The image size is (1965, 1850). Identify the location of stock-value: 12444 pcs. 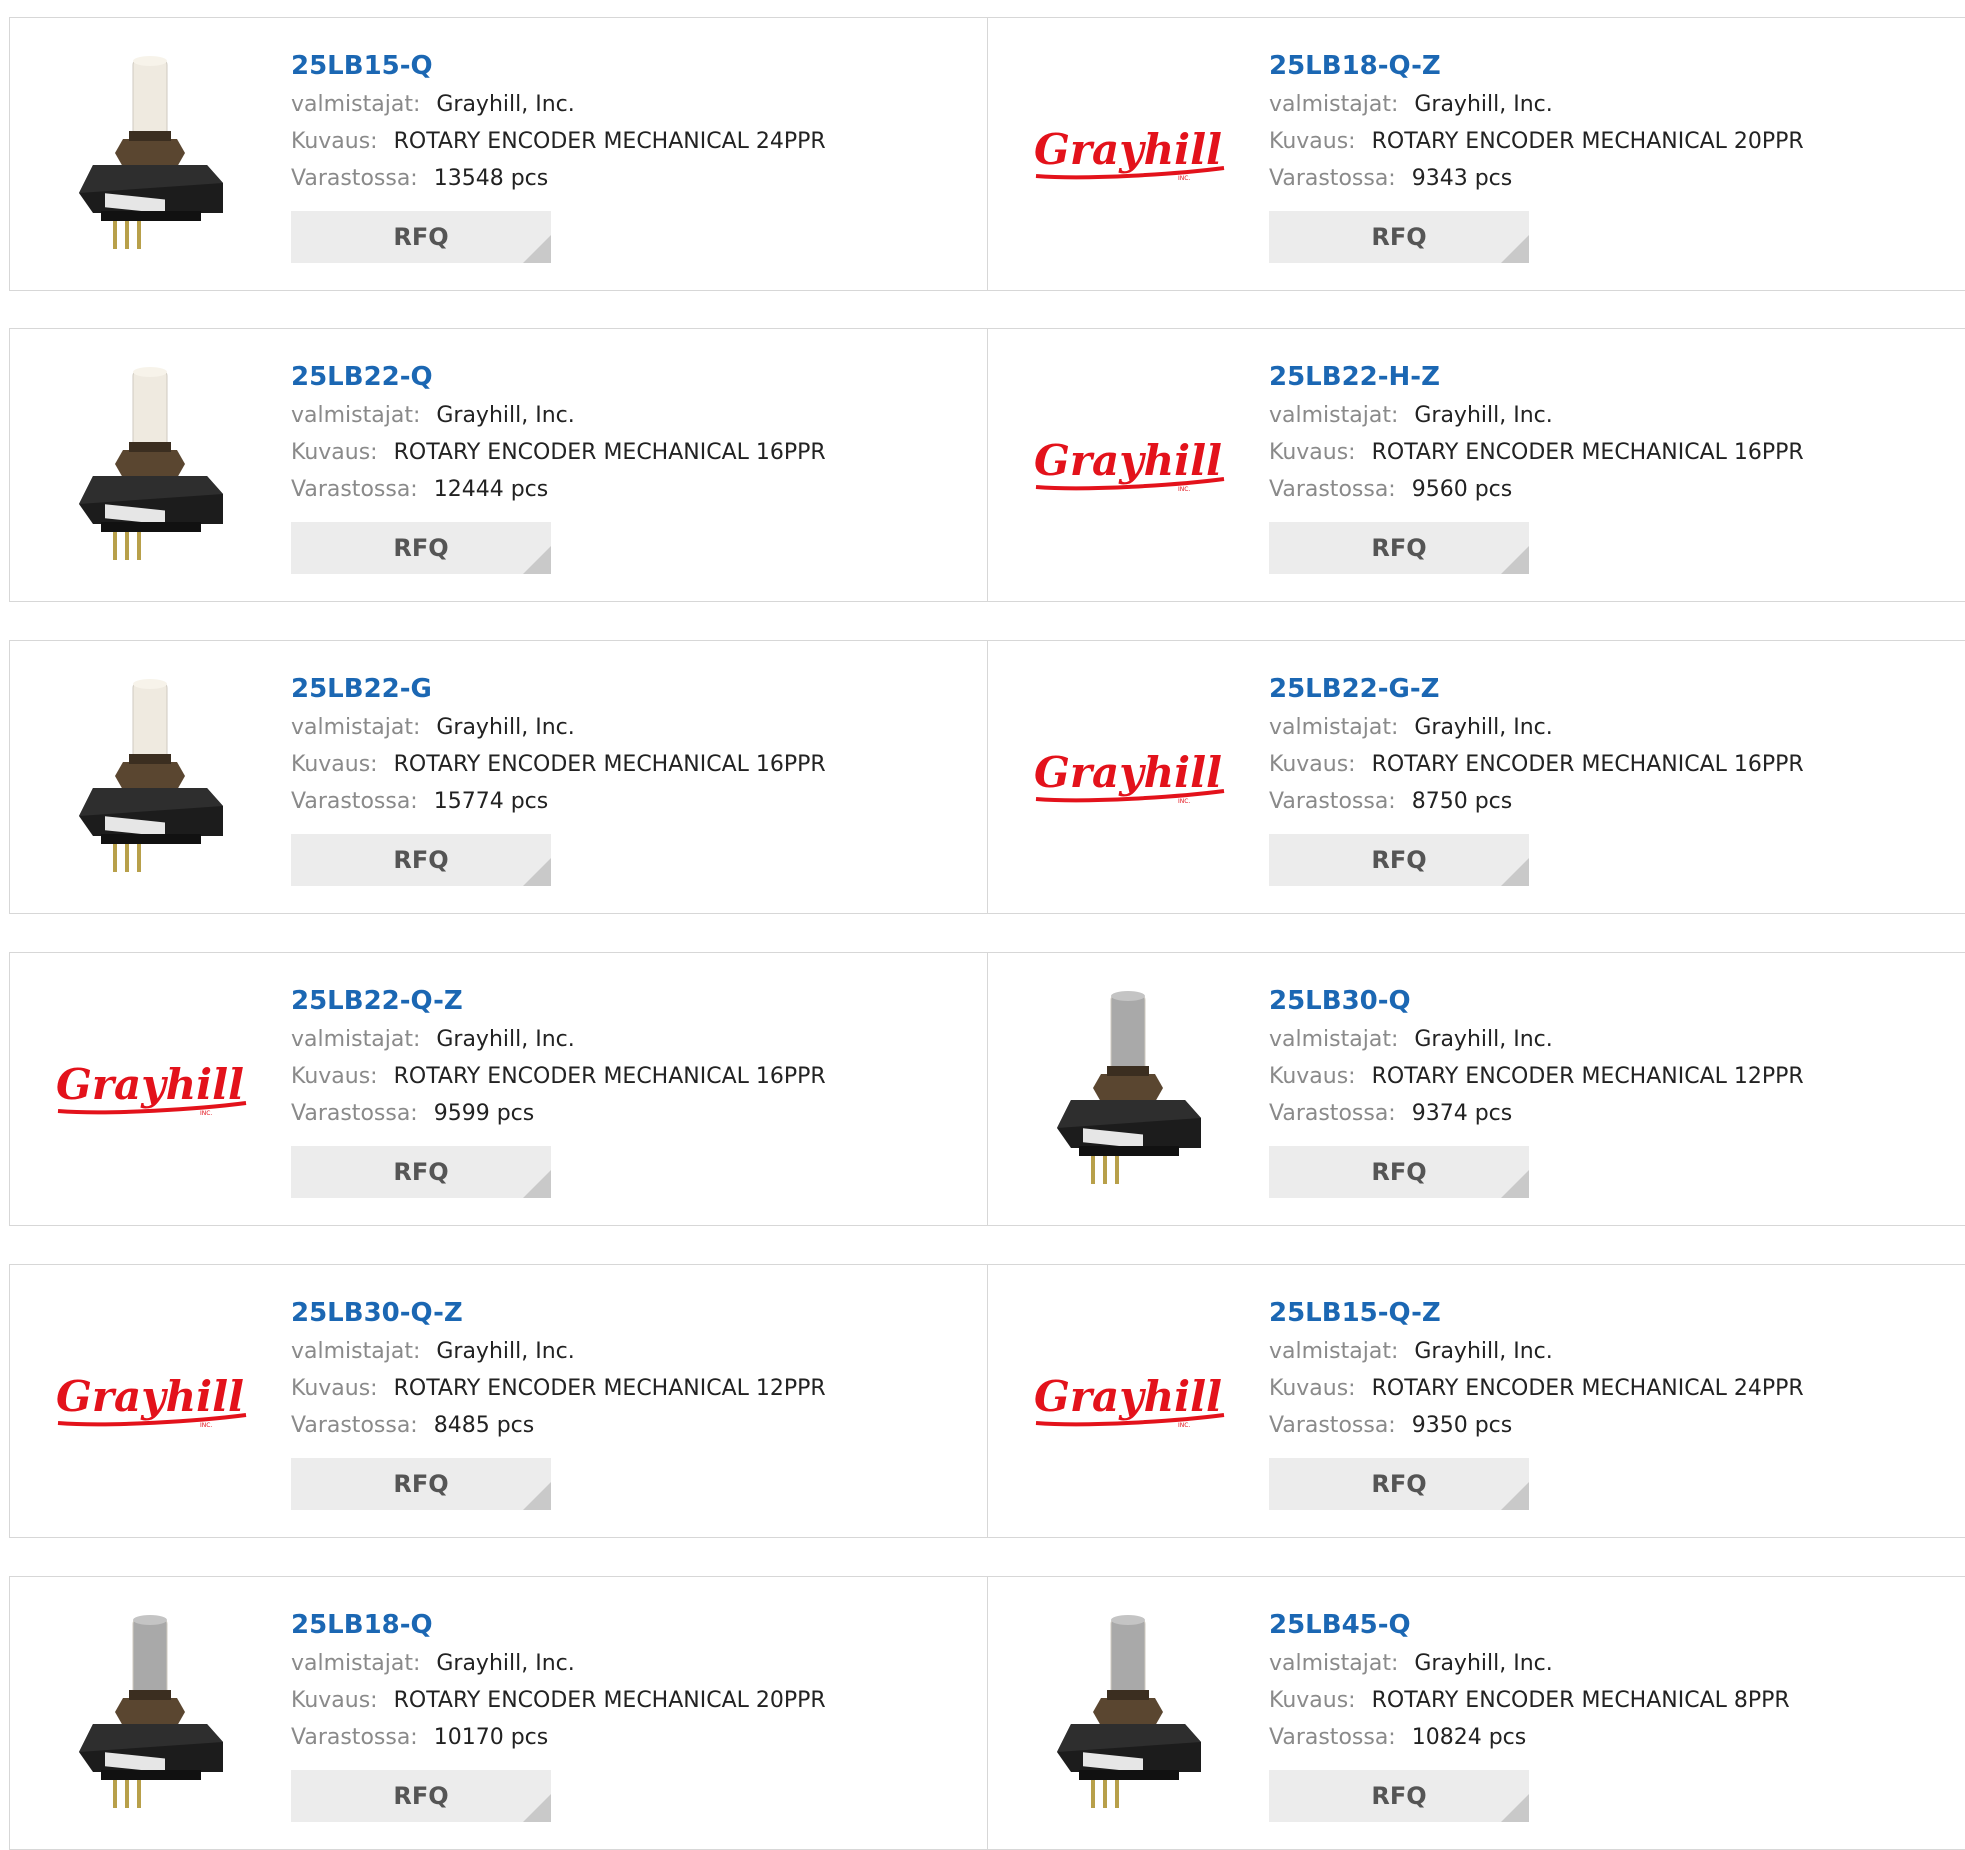
(491, 489).